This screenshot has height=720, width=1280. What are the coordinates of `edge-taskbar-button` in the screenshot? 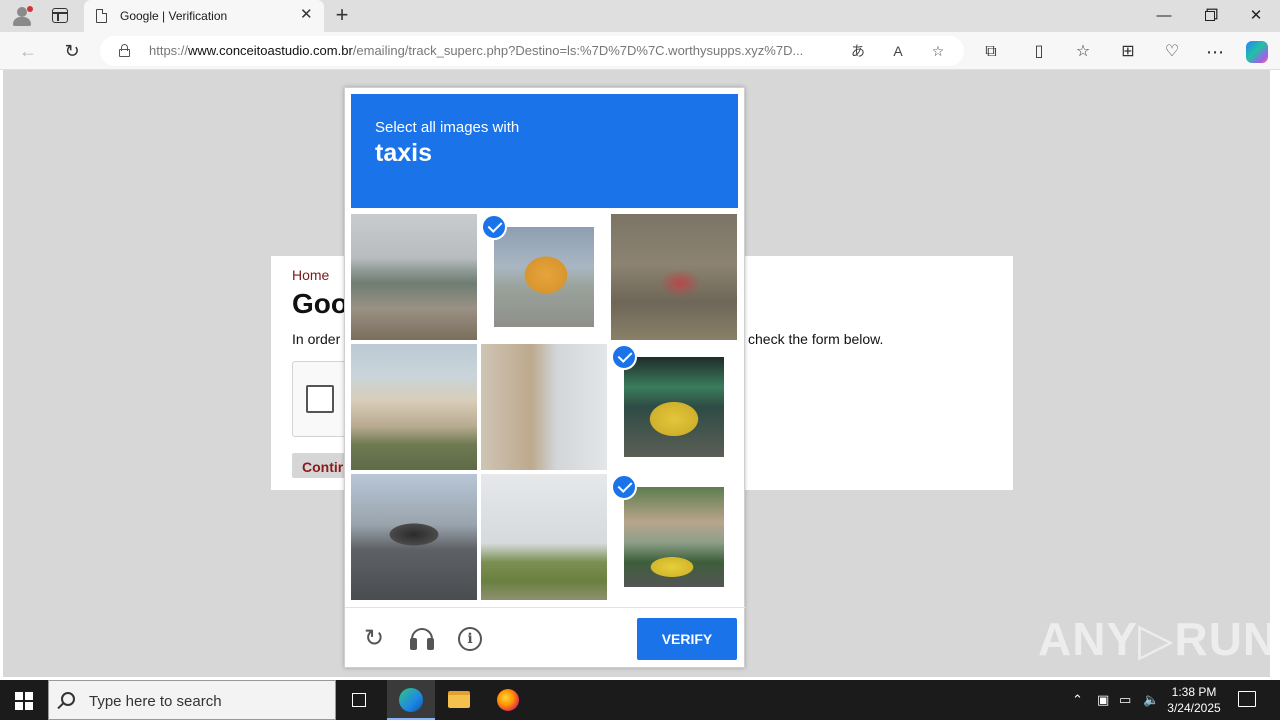 It's located at (411, 700).